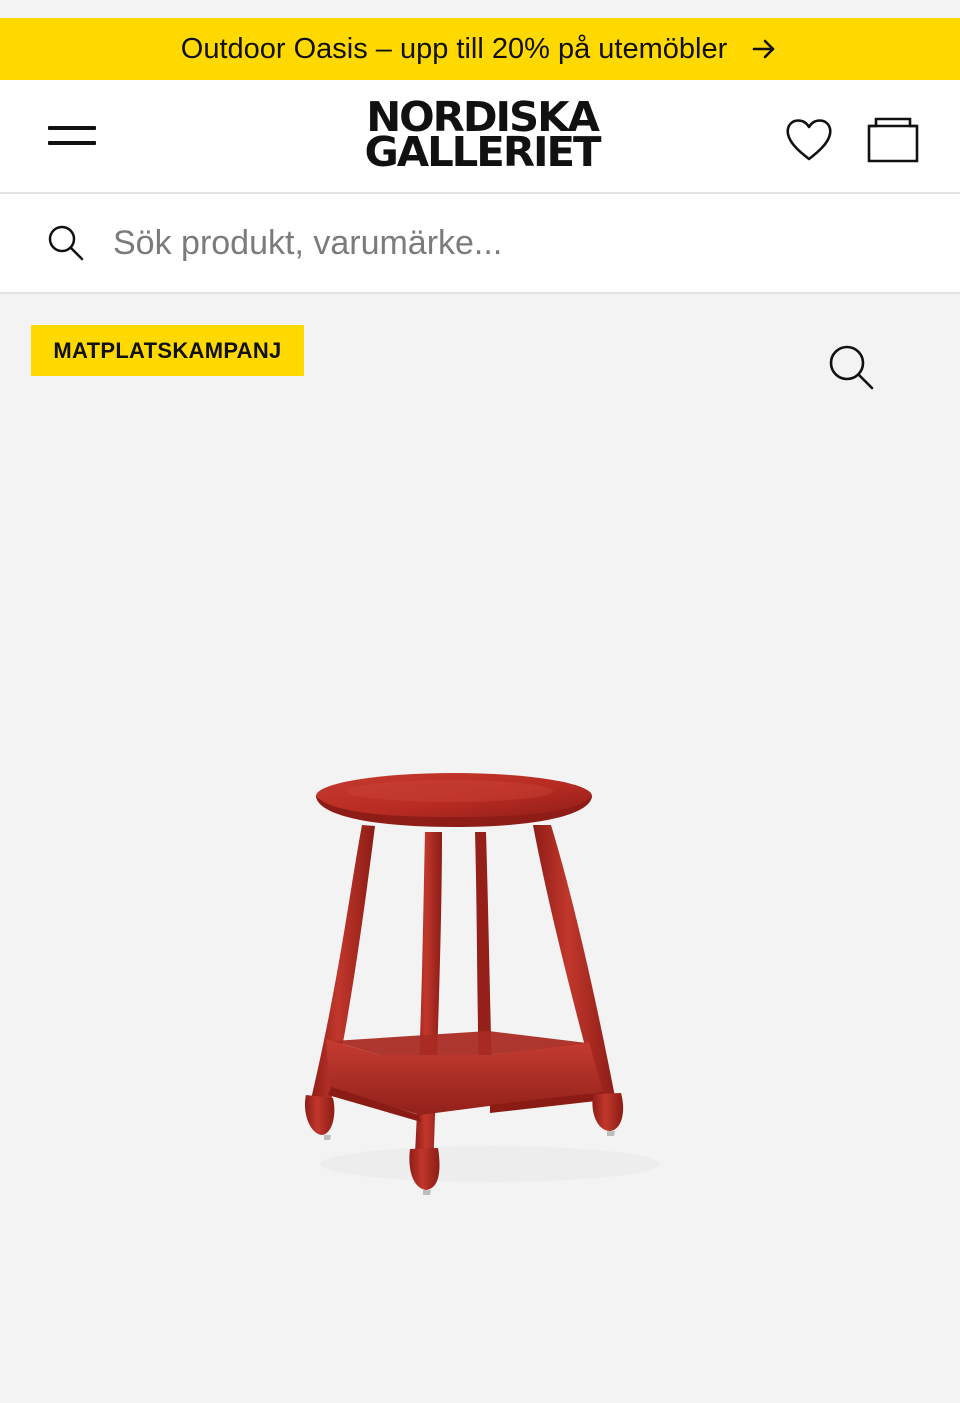 The height and width of the screenshot is (1403, 960). I want to click on red-stool-illustration, so click(482, 984).